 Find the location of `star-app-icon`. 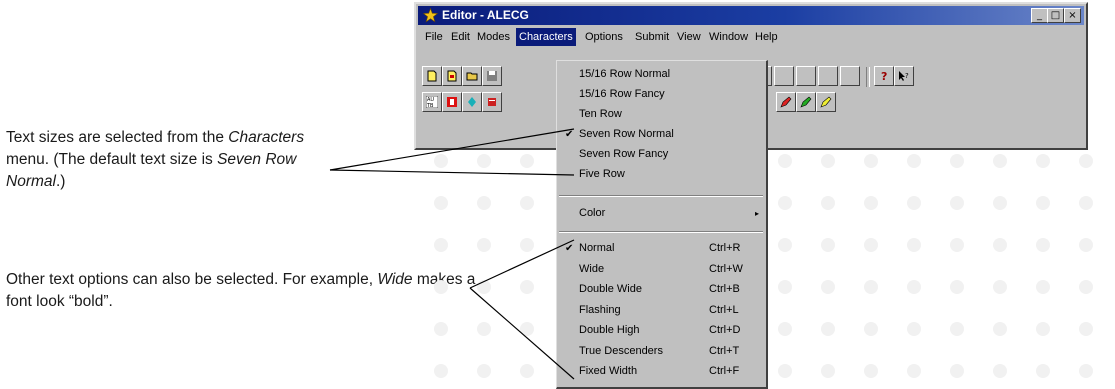

star-app-icon is located at coordinates (430, 15).